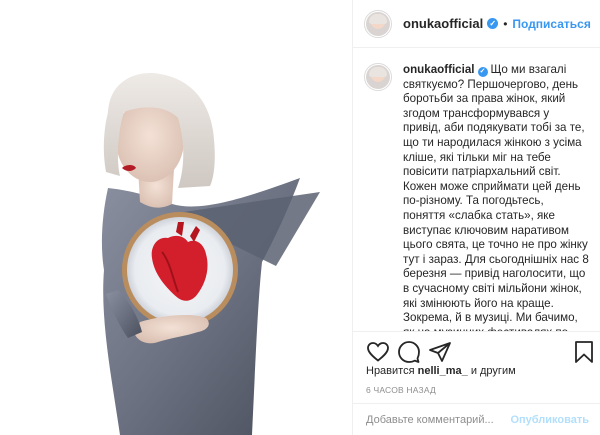 The width and height of the screenshot is (600, 435). Describe the element at coordinates (390, 371) in the screenshot. I see `likes-prefix: Нравится` at that location.